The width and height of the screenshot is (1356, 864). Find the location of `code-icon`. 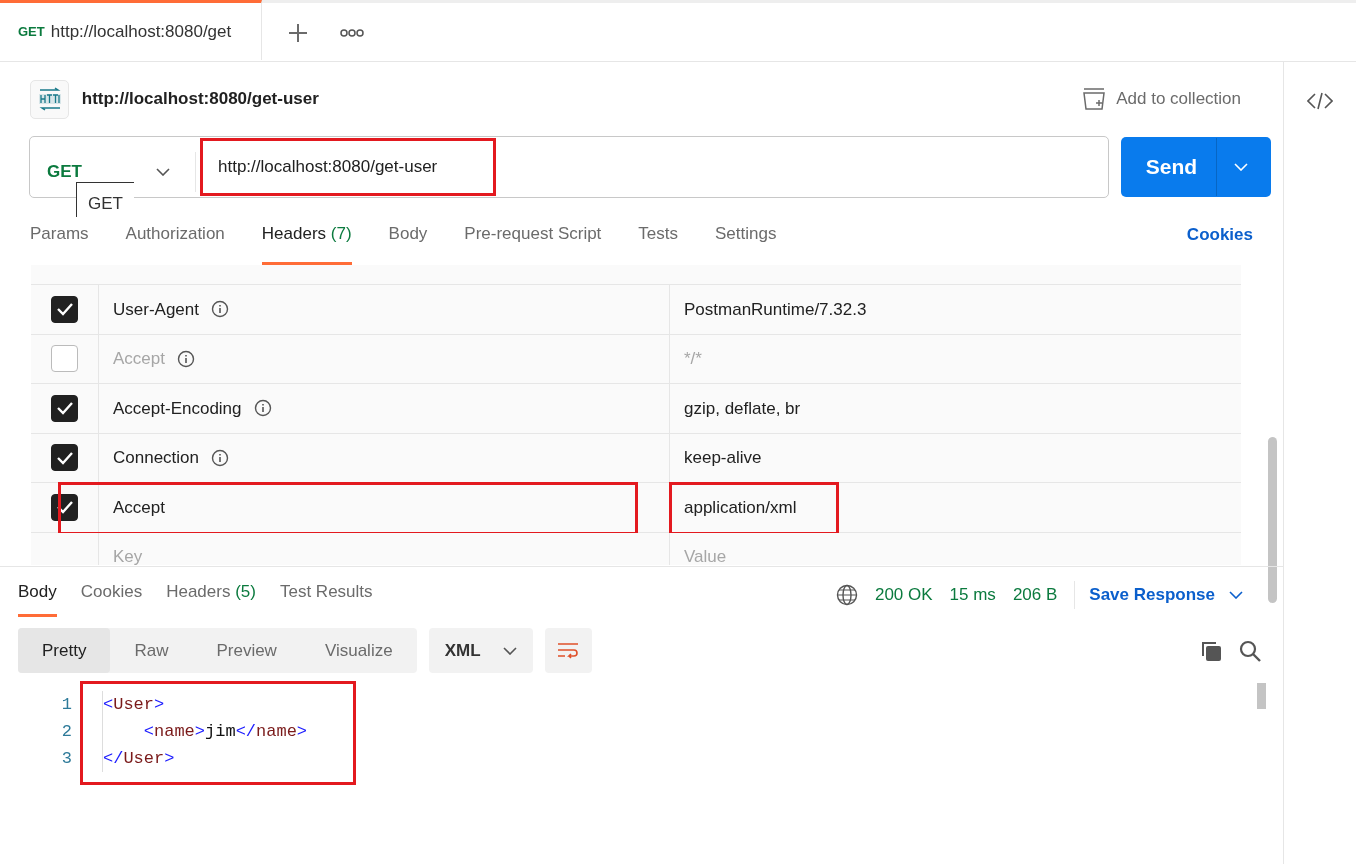

code-icon is located at coordinates (1320, 100).